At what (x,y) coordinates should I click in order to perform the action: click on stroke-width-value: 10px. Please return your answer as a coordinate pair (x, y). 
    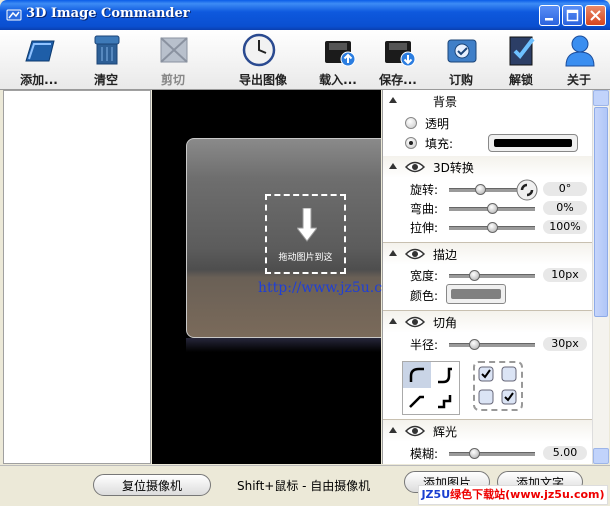
    Looking at the image, I should click on (565, 275).